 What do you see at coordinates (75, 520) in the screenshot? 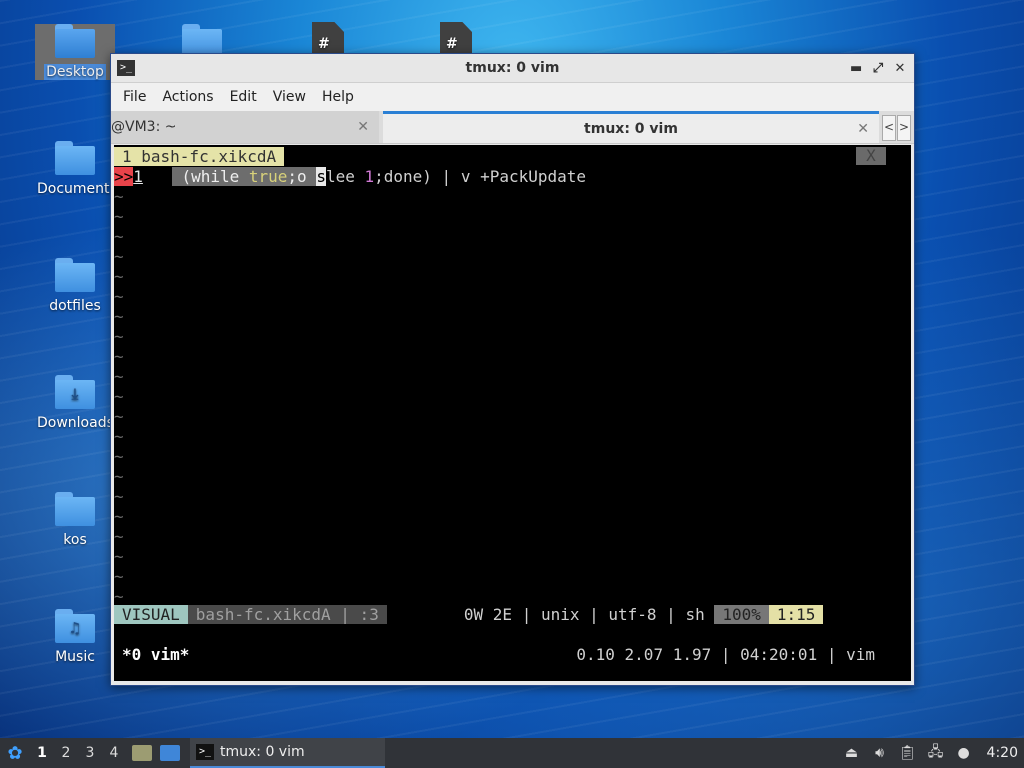
I see `desktop-icon-kos: kos` at bounding box center [75, 520].